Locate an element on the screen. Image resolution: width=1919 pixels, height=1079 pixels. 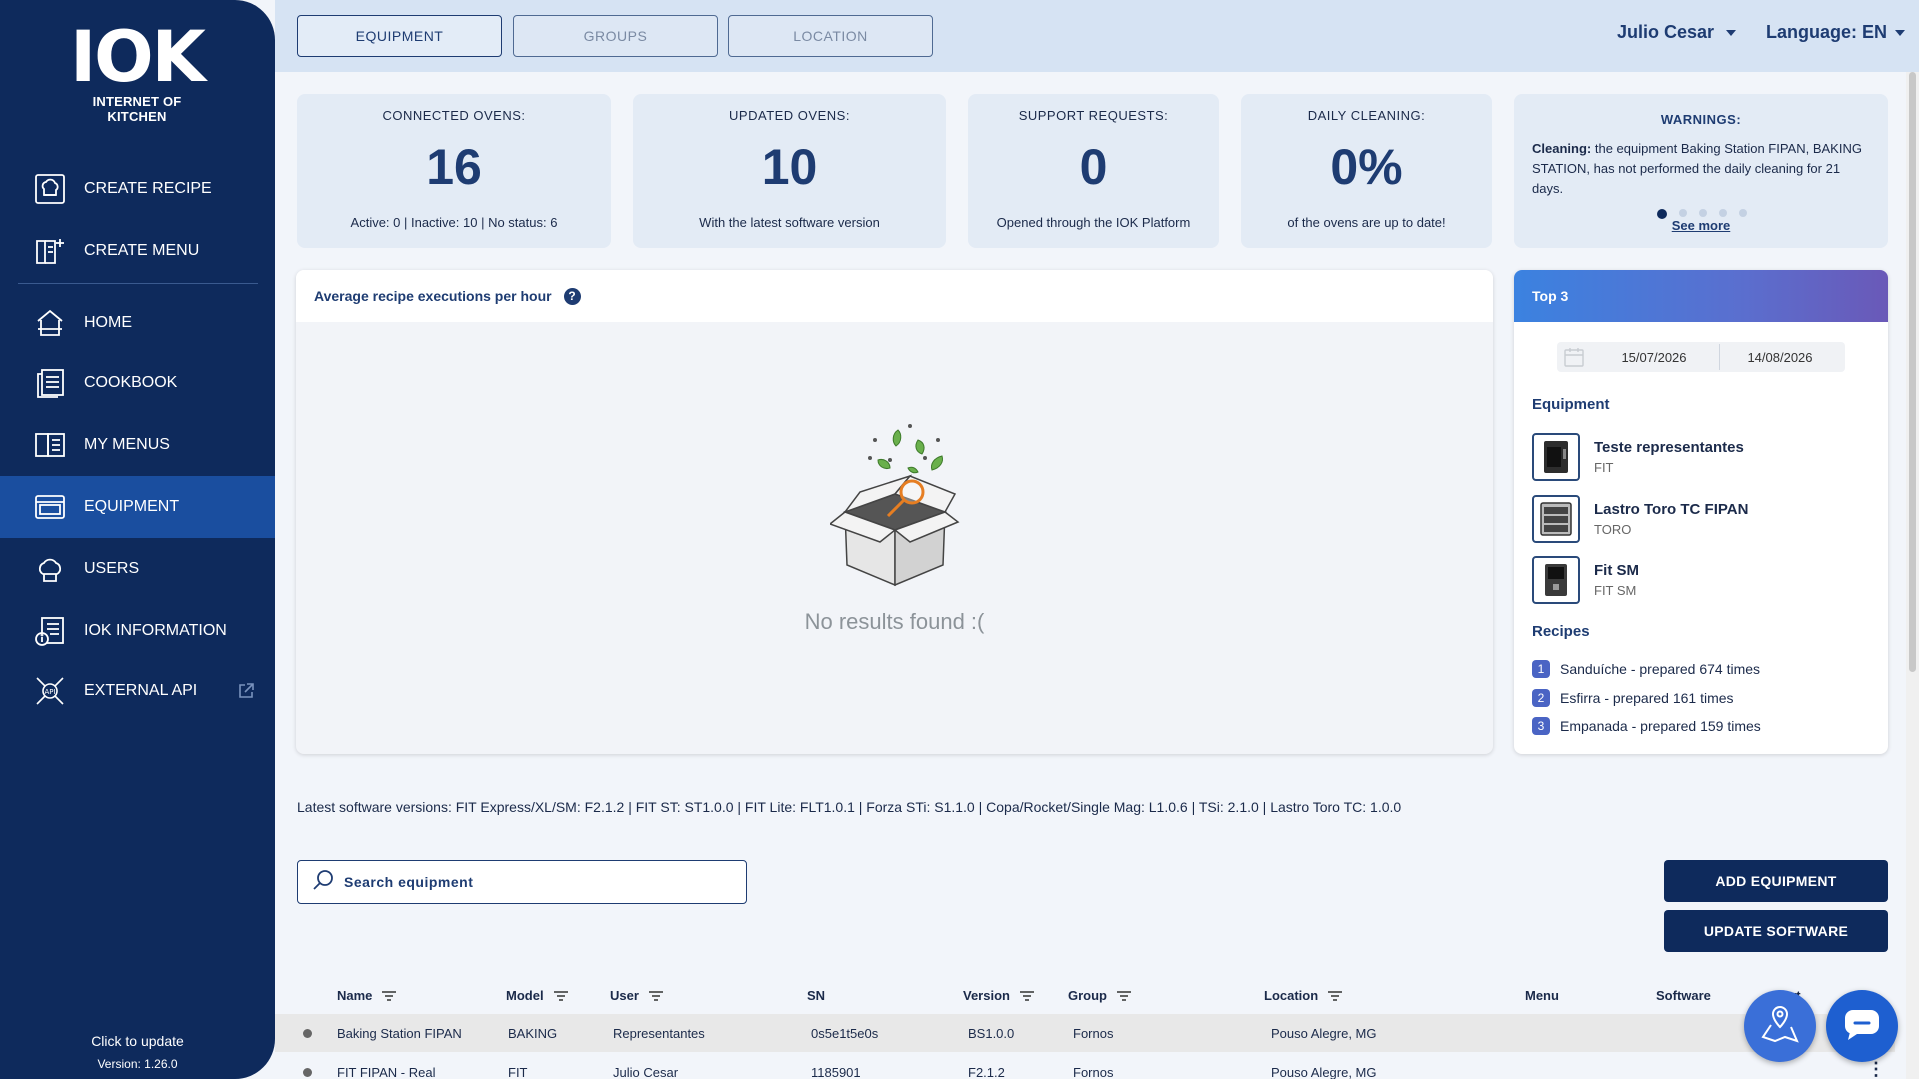
sidebar-item-label: EQUIPMENT is located at coordinates (132, 506).